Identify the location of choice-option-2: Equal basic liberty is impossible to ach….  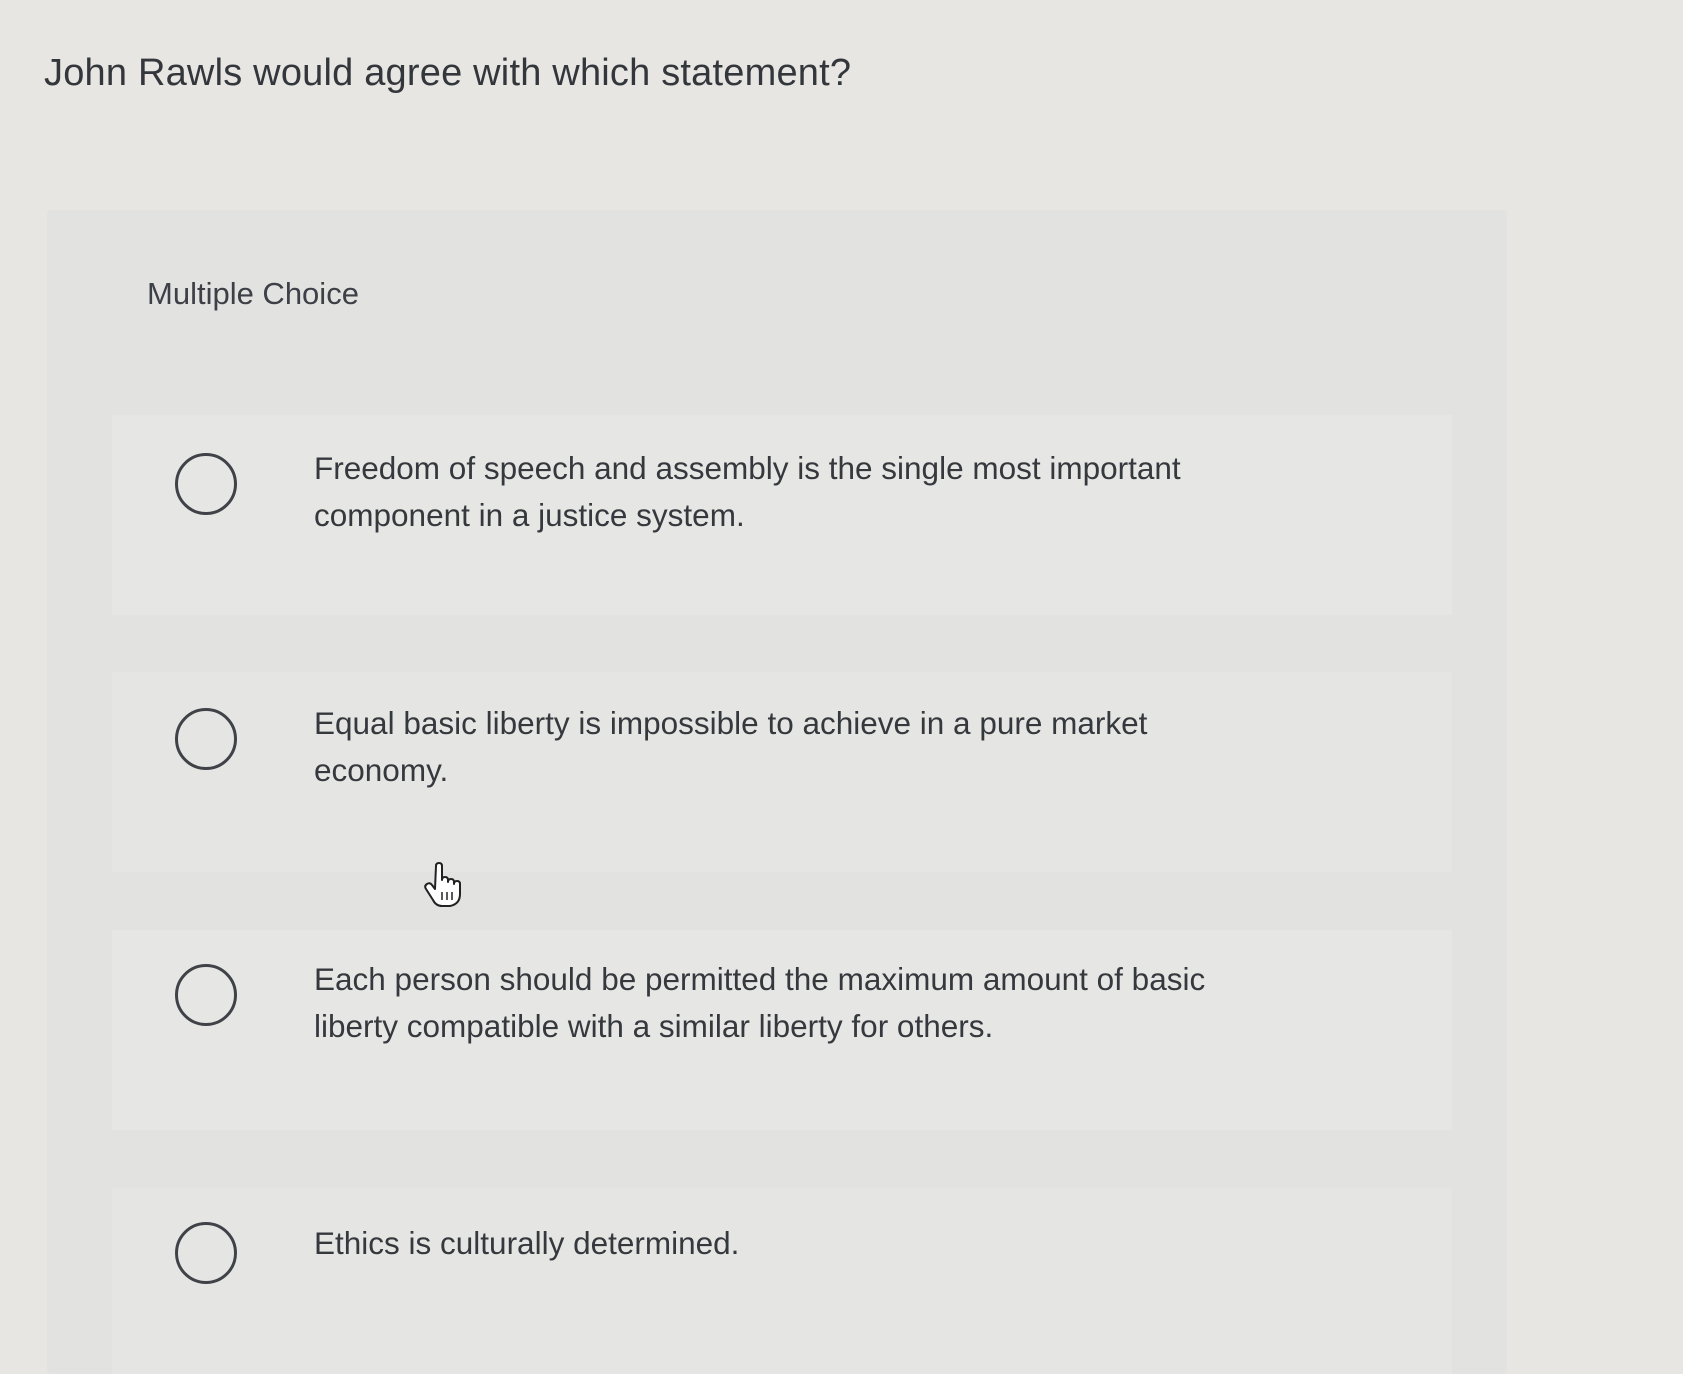
(782, 772).